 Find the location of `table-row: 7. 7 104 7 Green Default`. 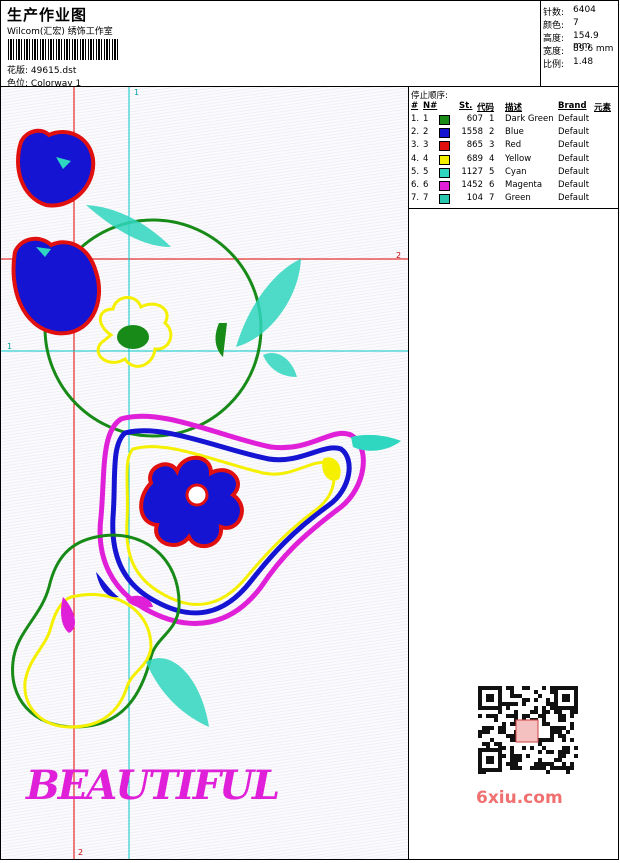

table-row: 7. 7 104 7 Green Default is located at coordinates (513, 199).